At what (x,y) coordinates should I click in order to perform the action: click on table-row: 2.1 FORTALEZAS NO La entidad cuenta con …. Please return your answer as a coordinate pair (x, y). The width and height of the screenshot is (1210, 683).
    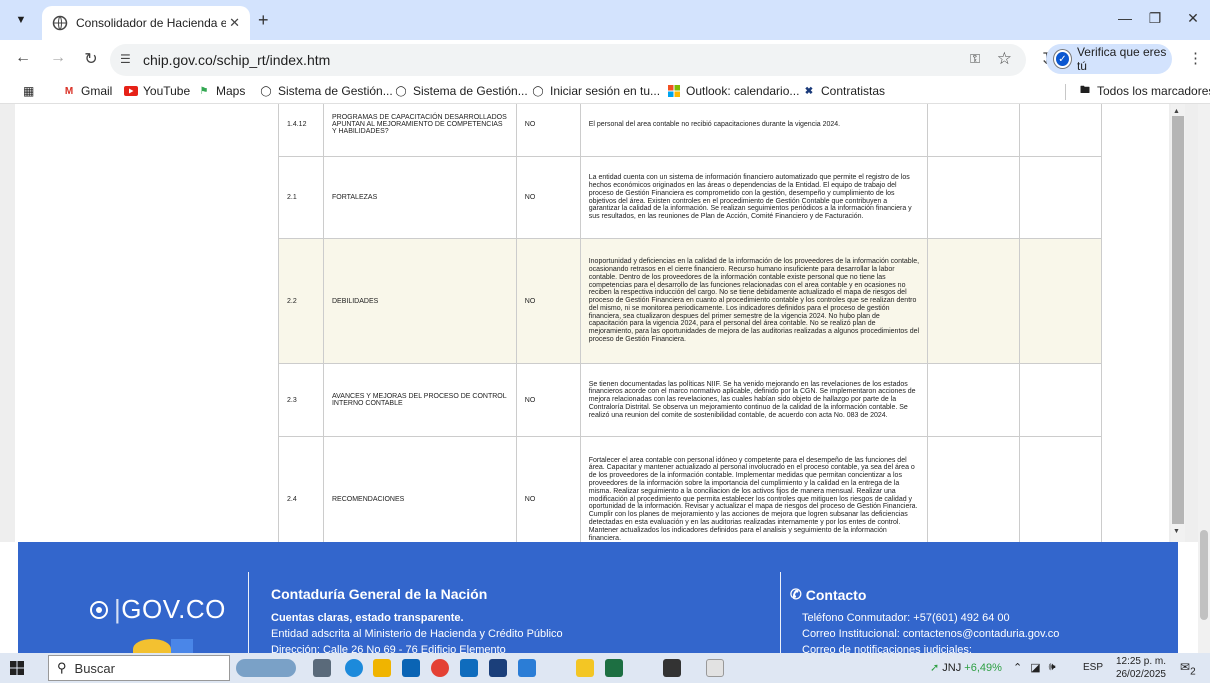
    Looking at the image, I should click on (690, 197).